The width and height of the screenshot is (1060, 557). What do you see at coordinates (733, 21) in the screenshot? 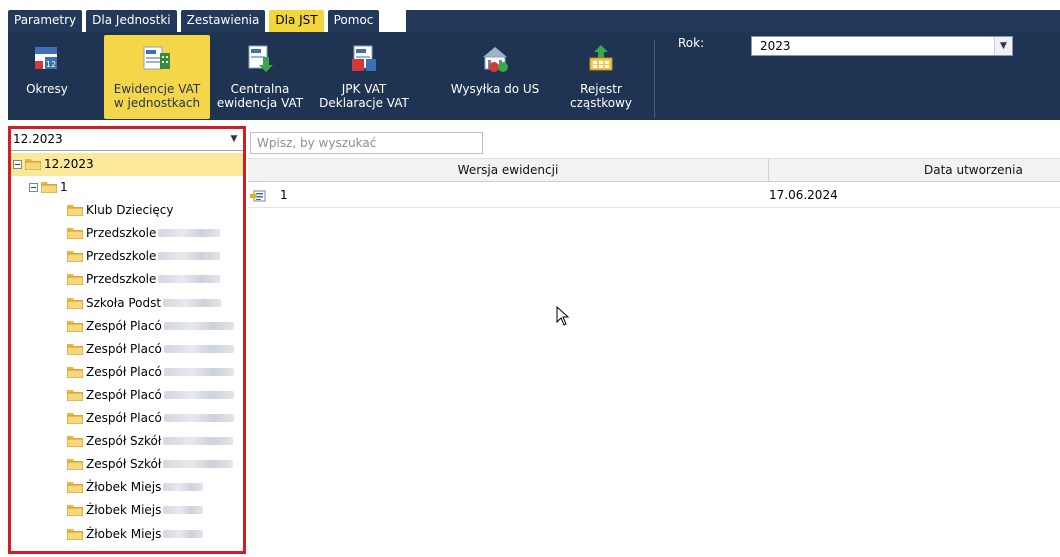
I see `menu-bar-fill` at bounding box center [733, 21].